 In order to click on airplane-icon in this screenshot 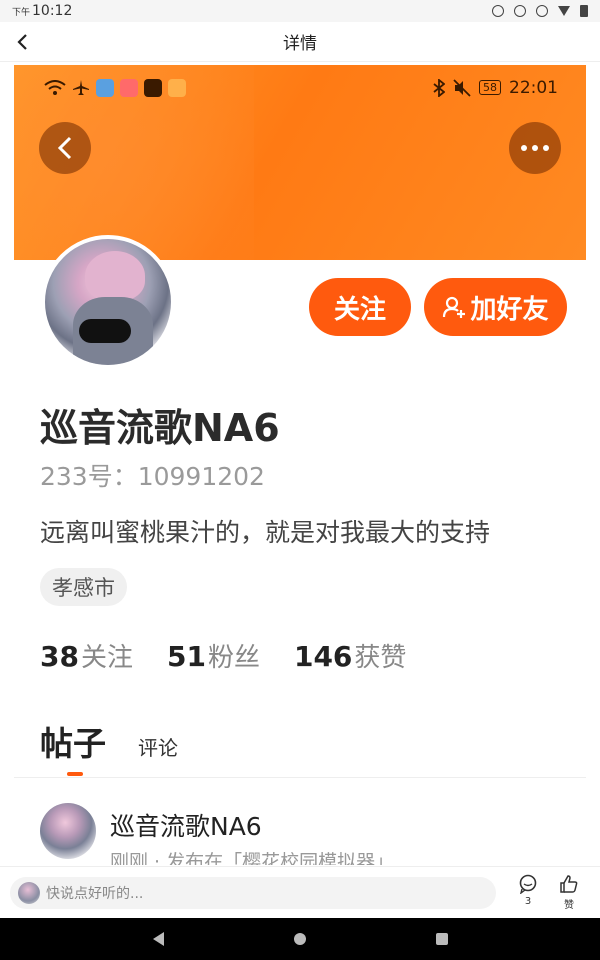, I will do `click(81, 87)`.